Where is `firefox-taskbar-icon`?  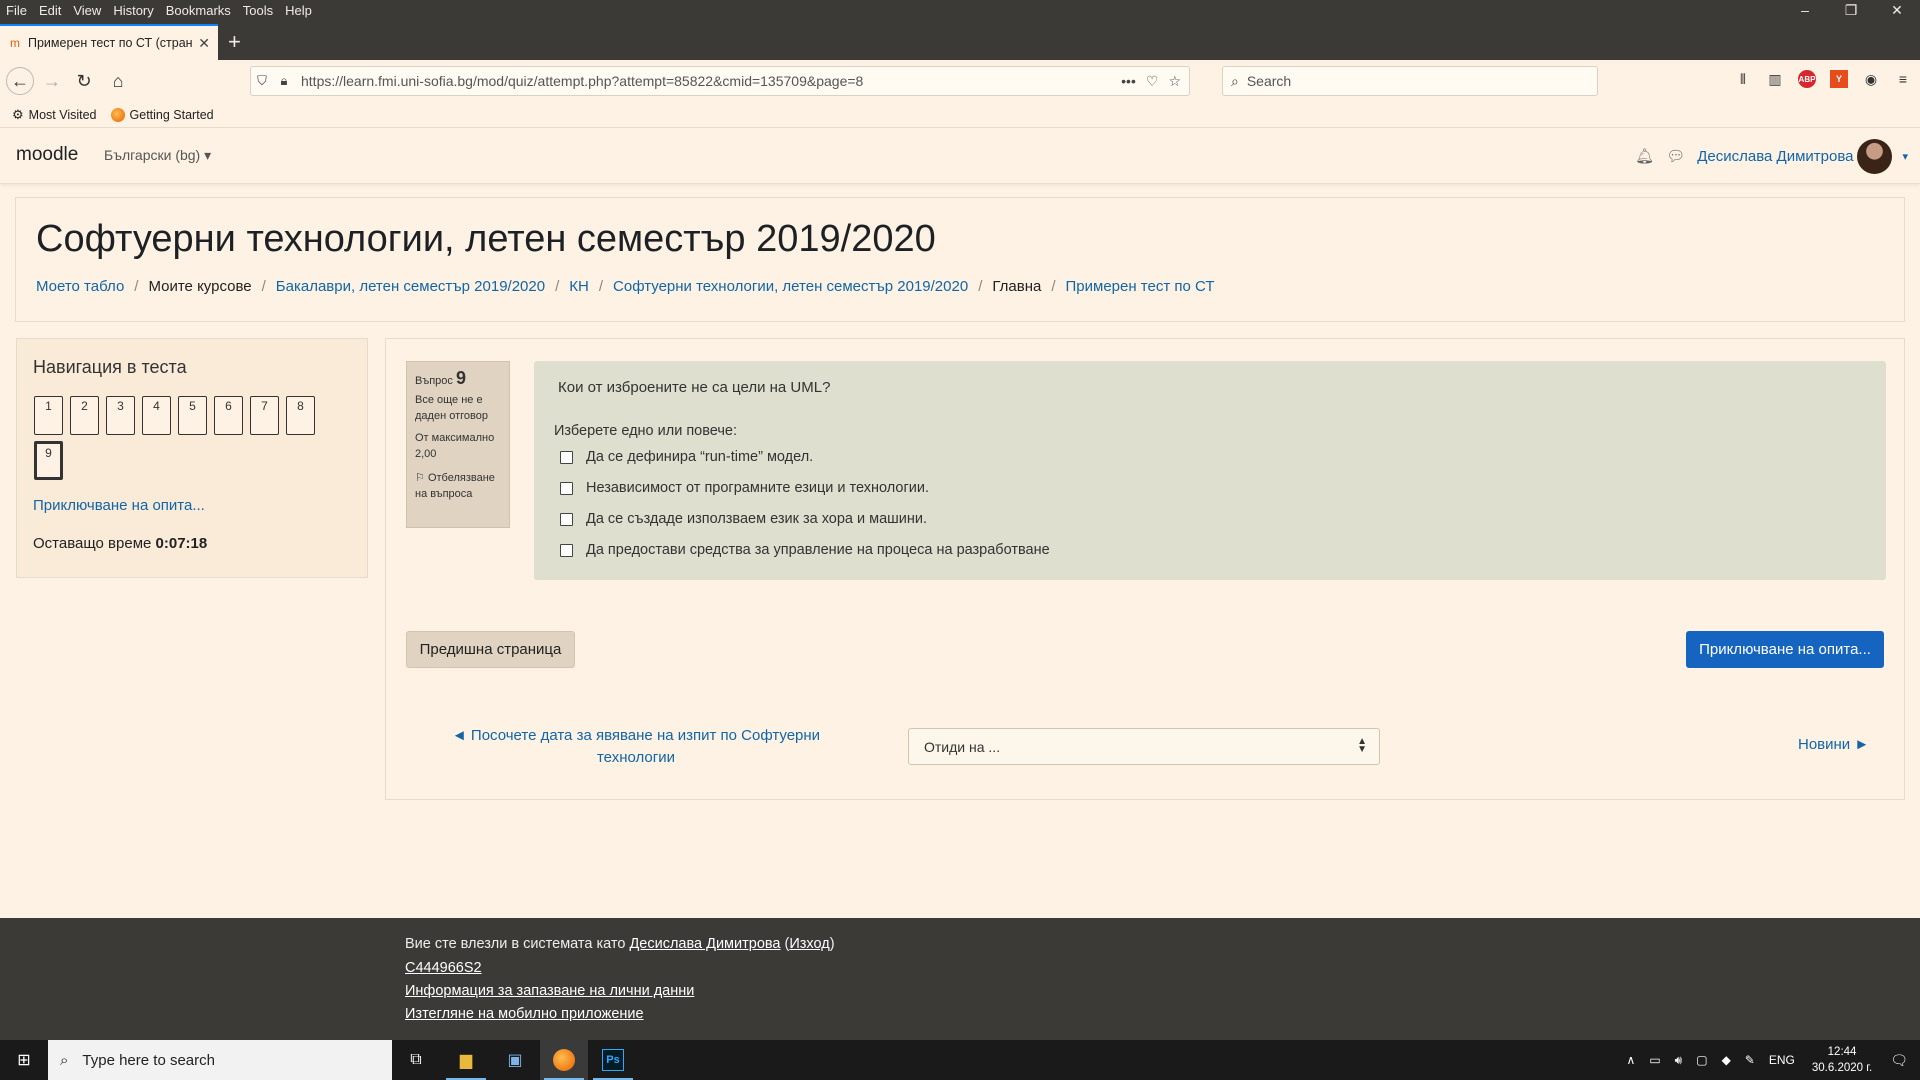
firefox-taskbar-icon is located at coordinates (564, 1060).